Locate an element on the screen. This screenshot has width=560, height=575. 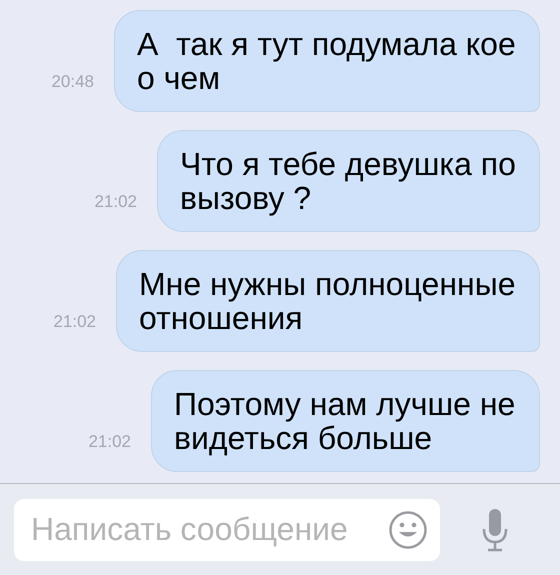
emoji-icon is located at coordinates (408, 530).